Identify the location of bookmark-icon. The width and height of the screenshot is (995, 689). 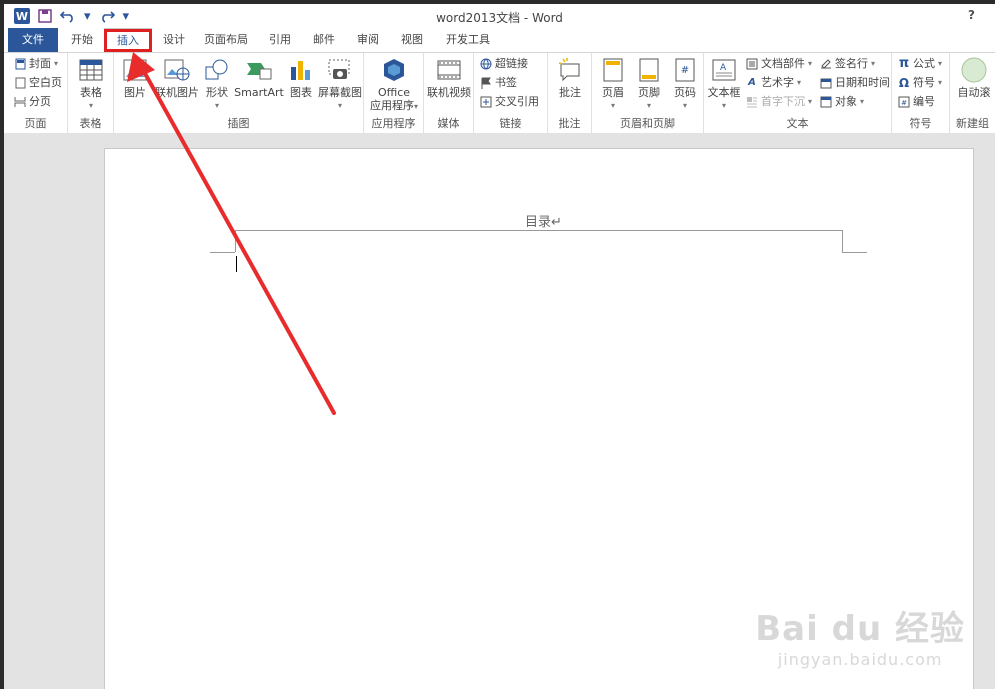
(486, 83).